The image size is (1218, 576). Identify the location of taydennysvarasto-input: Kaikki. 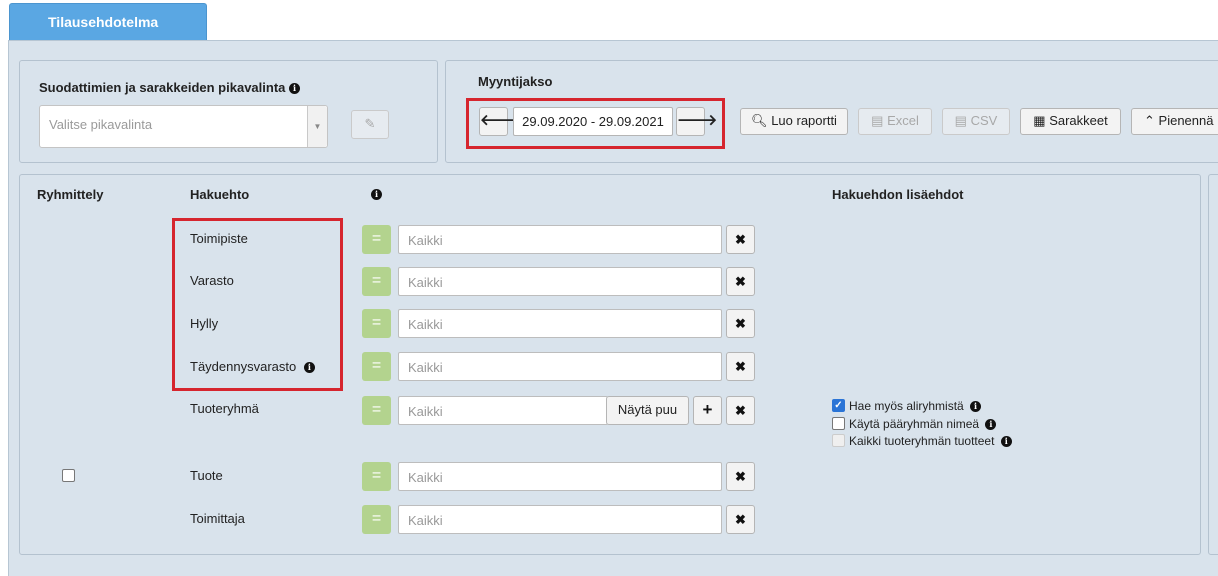
(560, 366).